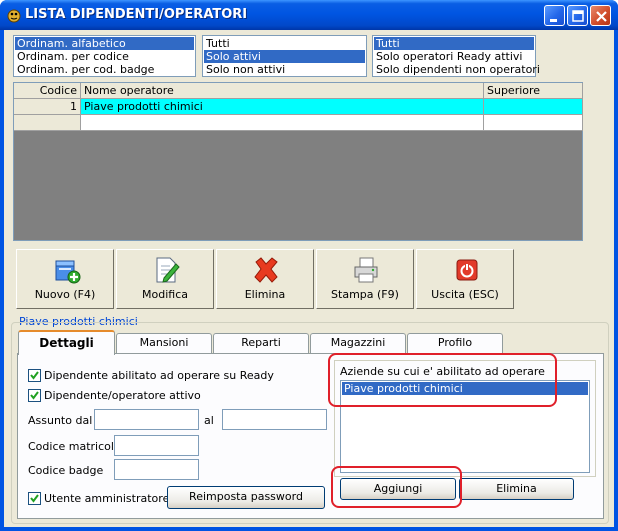  I want to click on edit-icon, so click(168, 270).